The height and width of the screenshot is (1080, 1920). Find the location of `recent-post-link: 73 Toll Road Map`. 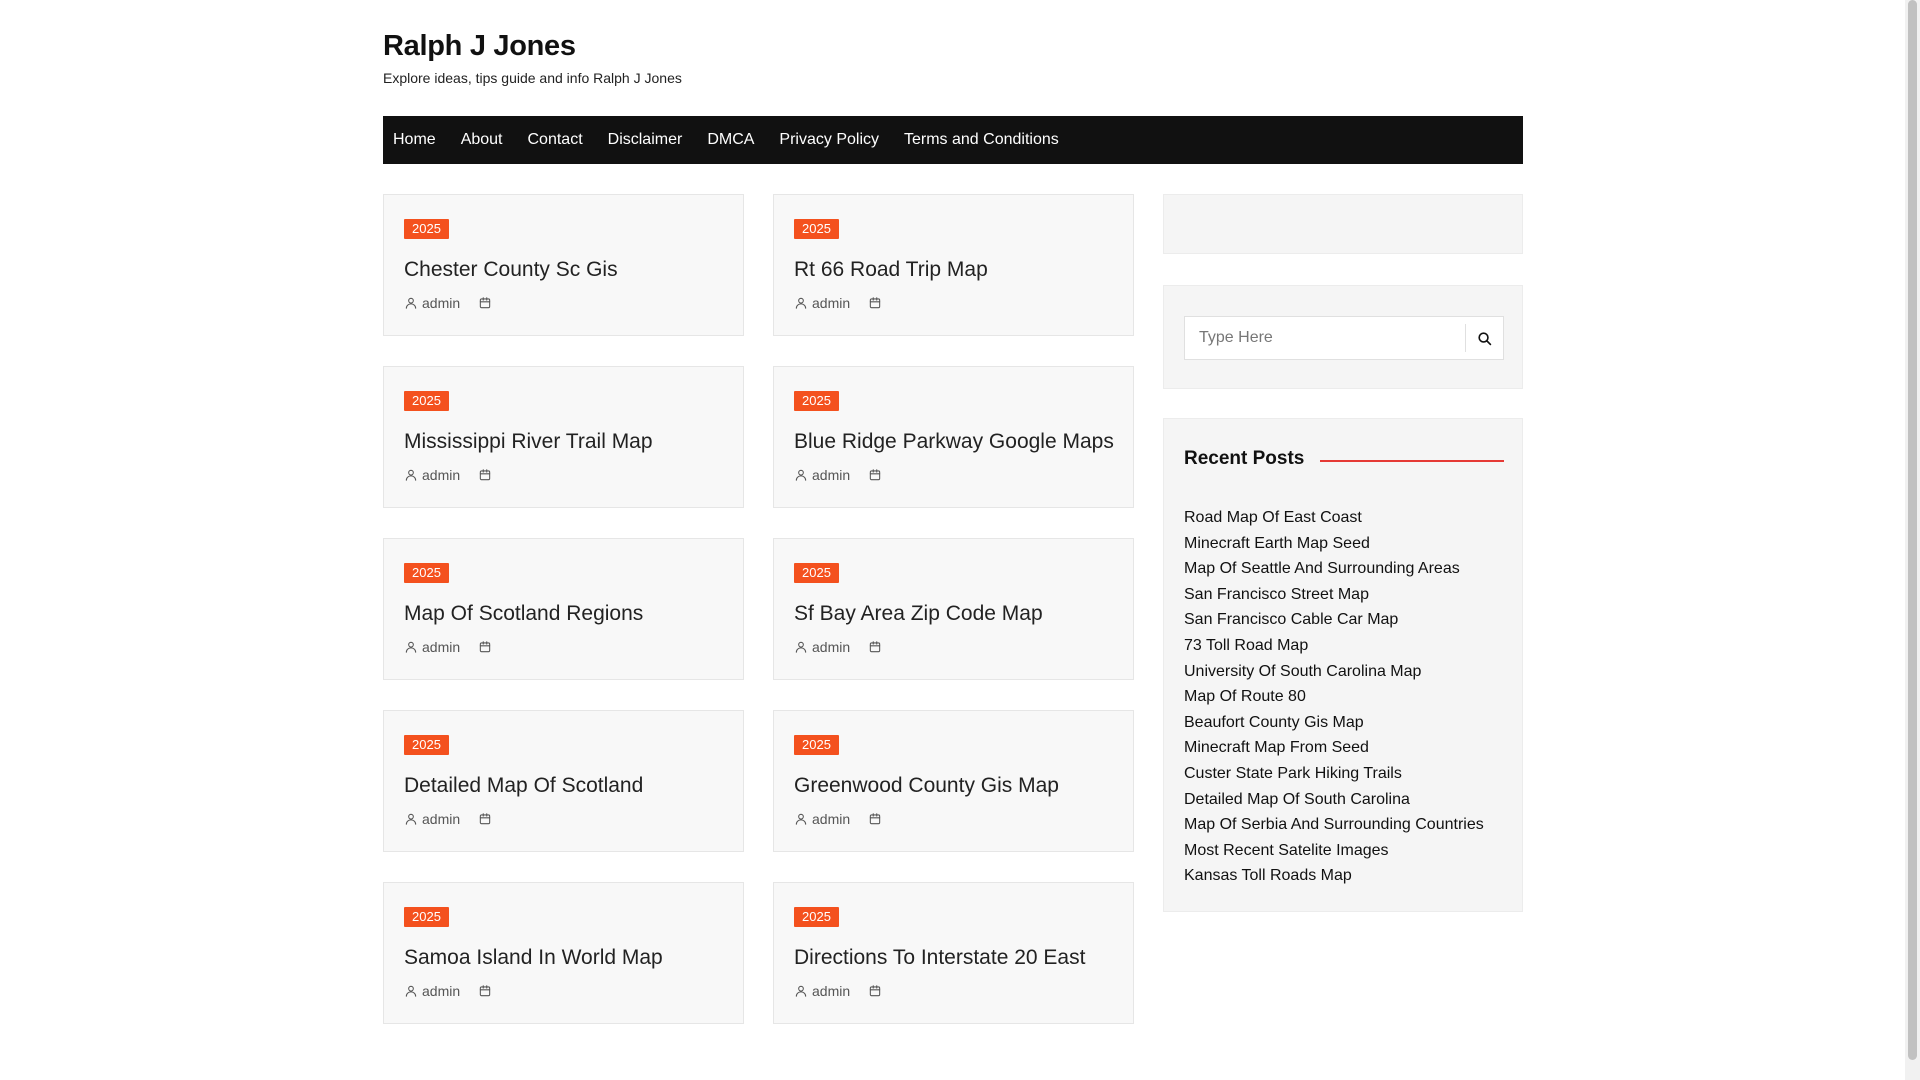

recent-post-link: 73 Toll Road Map is located at coordinates (1246, 645).